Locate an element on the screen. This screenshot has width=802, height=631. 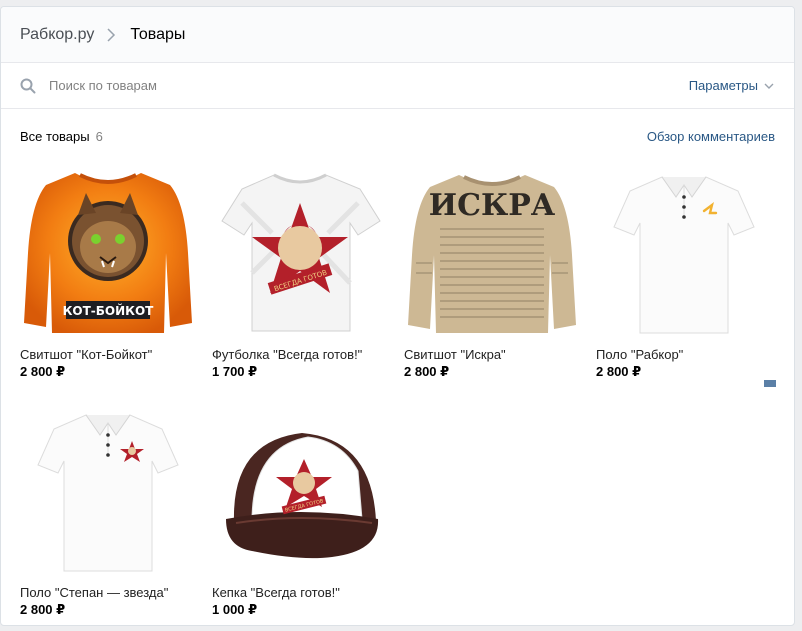
product-name: Поло "Рабкор" is located at coordinates (684, 355).